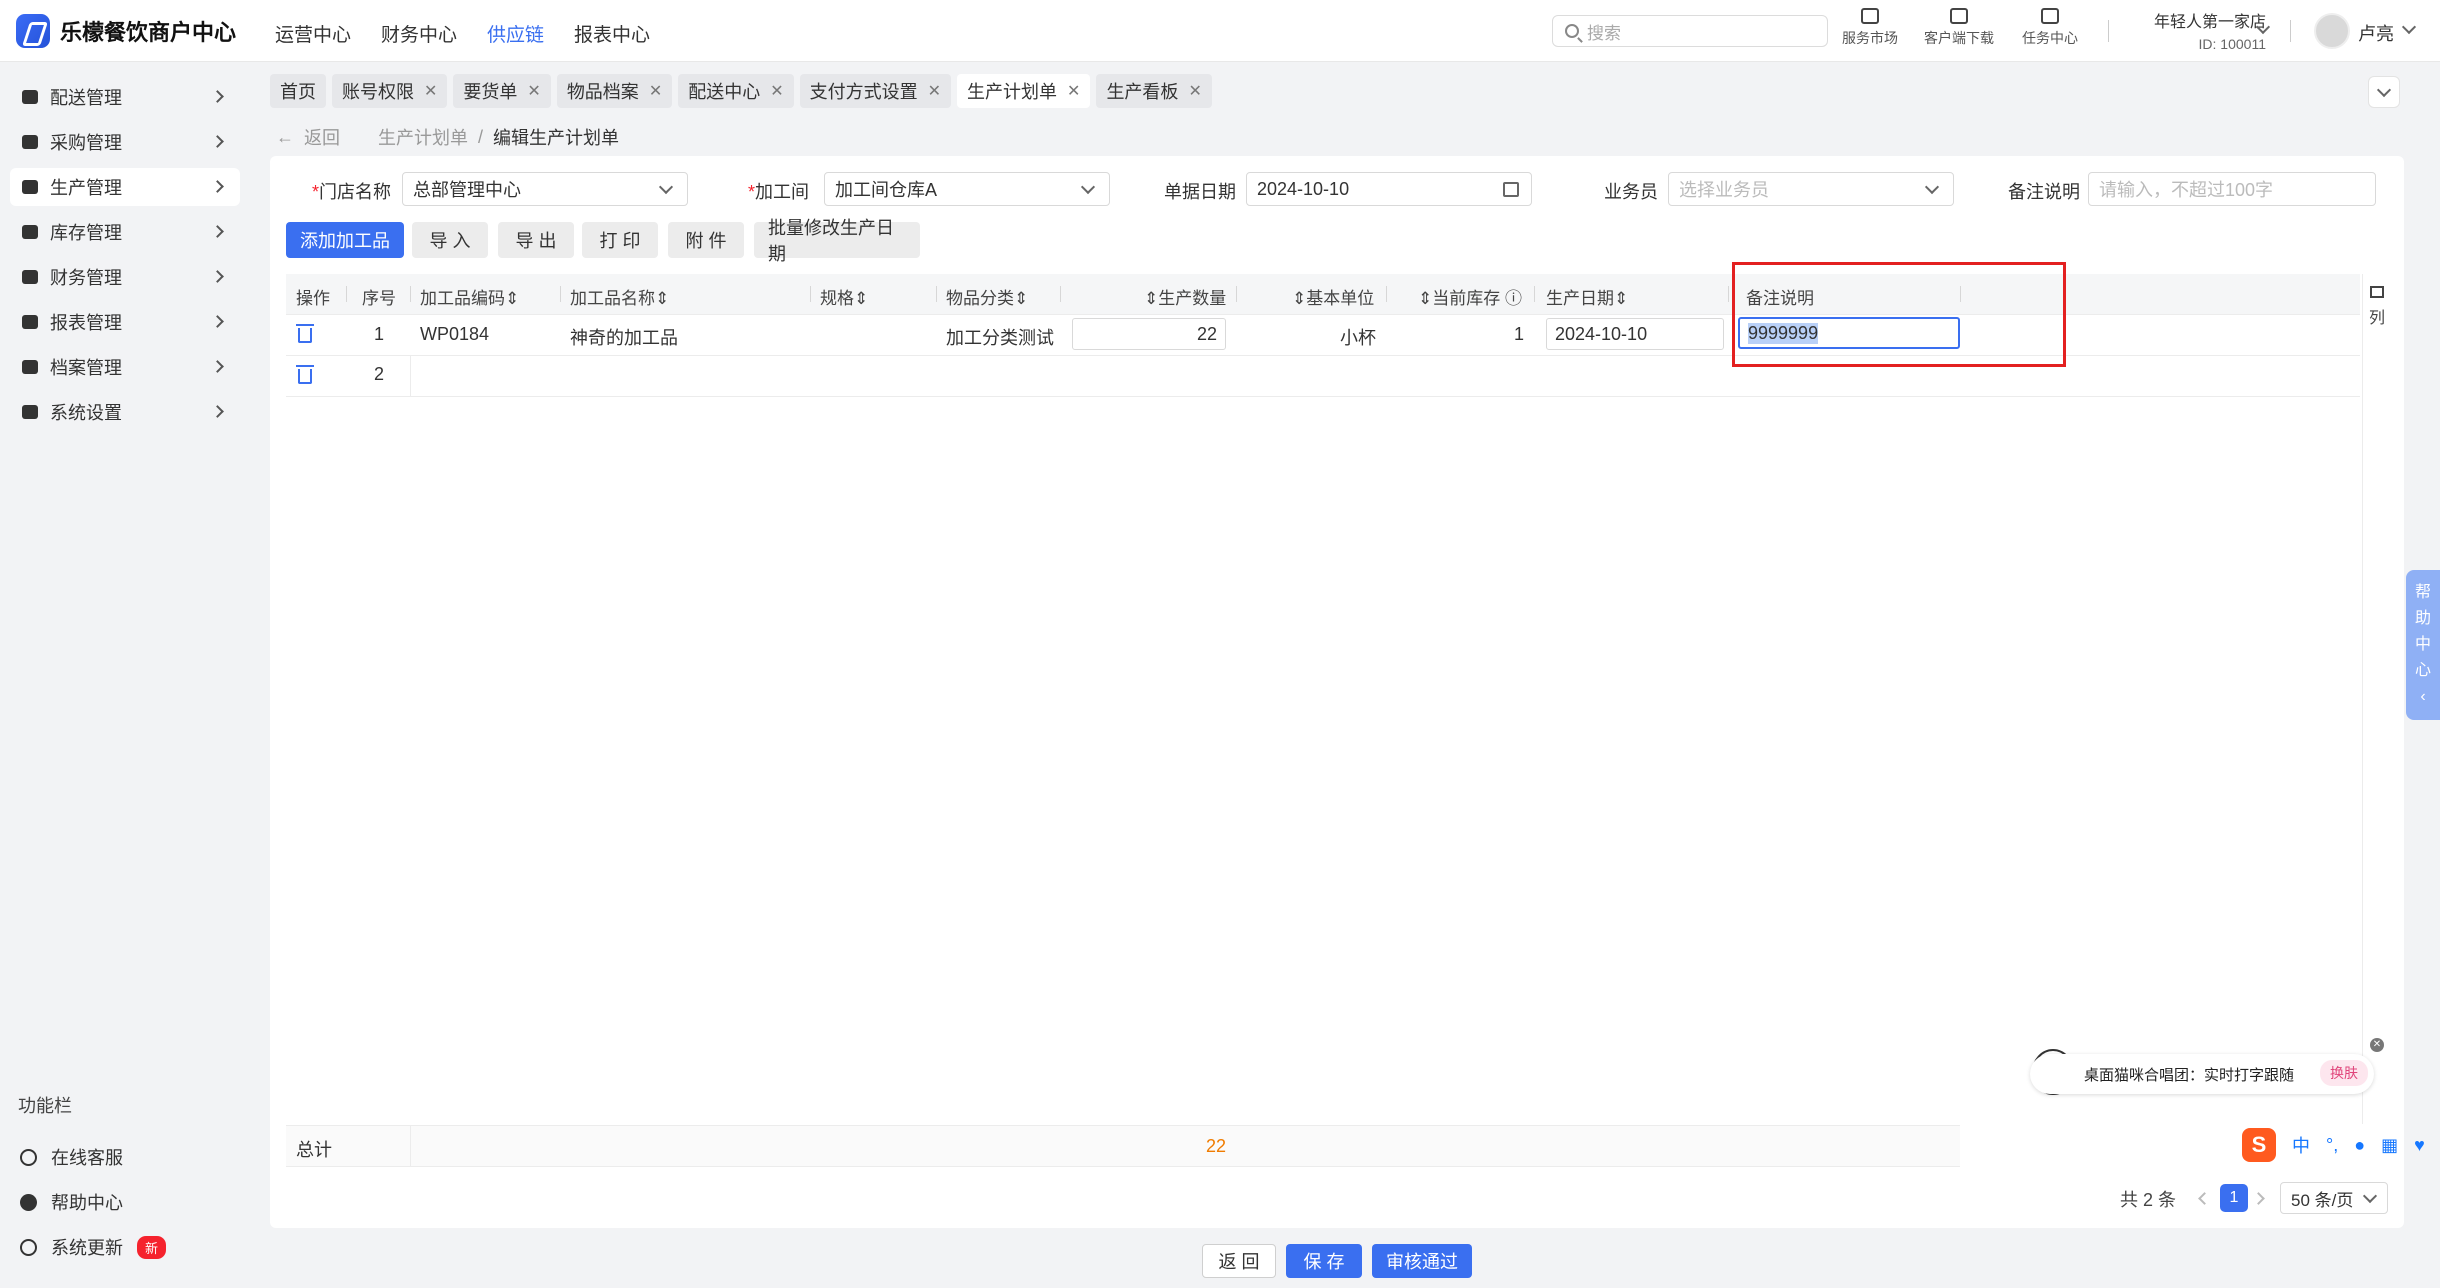 The image size is (2440, 1288). What do you see at coordinates (1635, 334) in the screenshot?
I see `production-date-input: 2024-10-10` at bounding box center [1635, 334].